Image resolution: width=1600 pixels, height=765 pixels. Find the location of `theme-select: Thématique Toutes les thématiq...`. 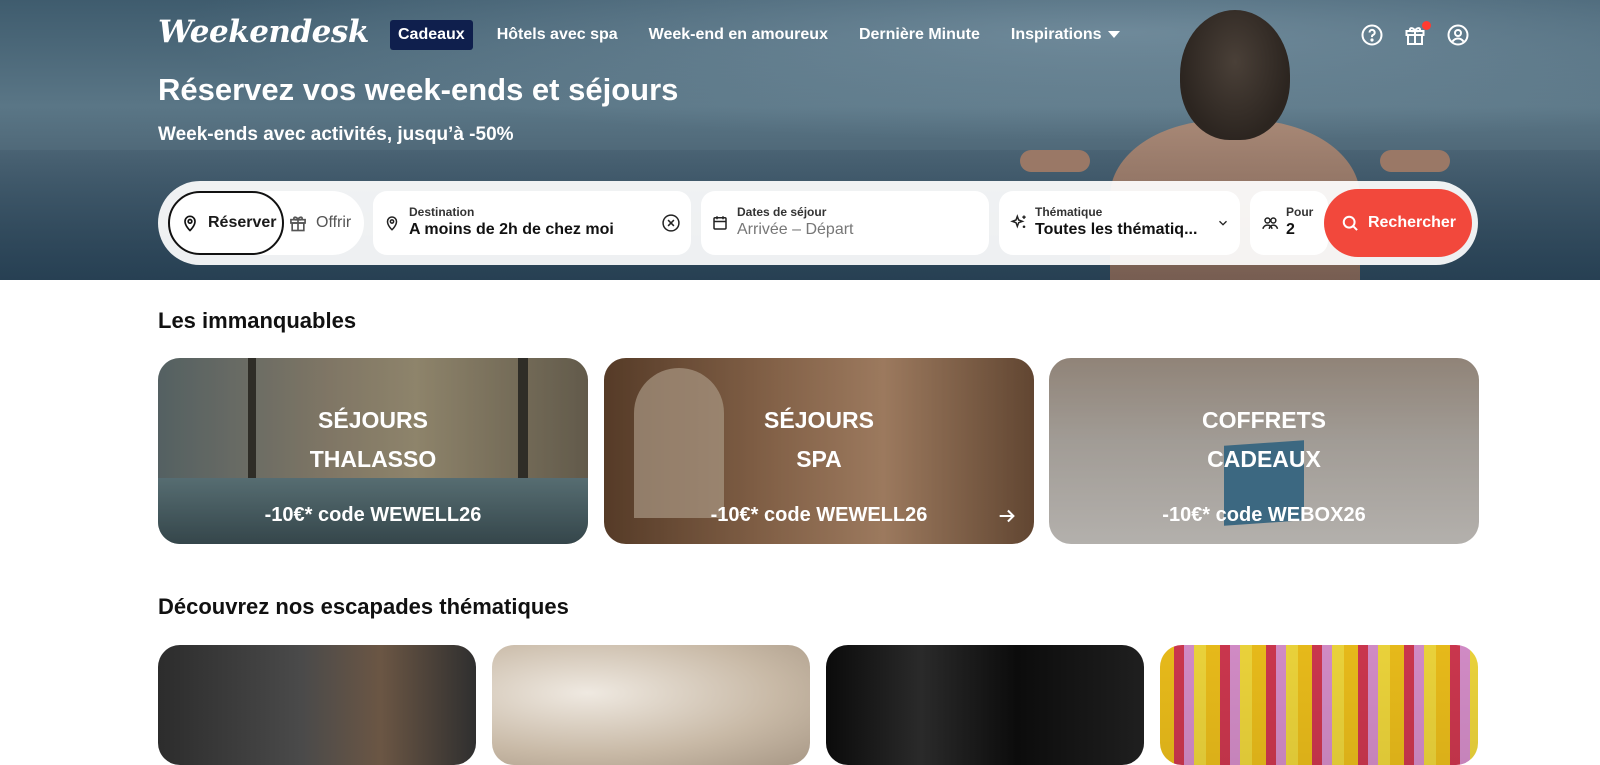

theme-select: Thématique Toutes les thématiq... is located at coordinates (1119, 223).